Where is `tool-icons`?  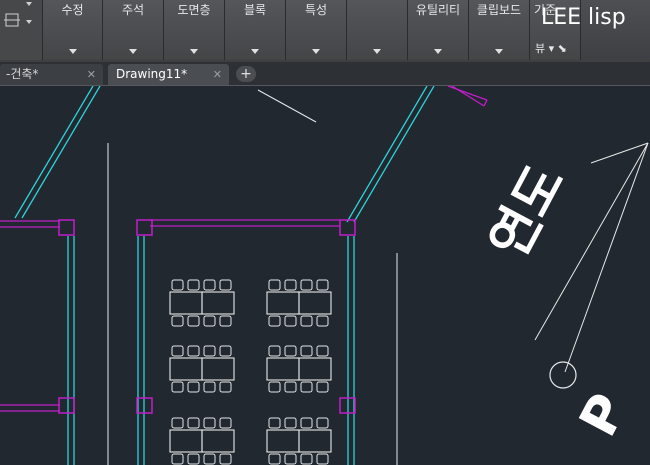
tool-icons is located at coordinates (21, 30).